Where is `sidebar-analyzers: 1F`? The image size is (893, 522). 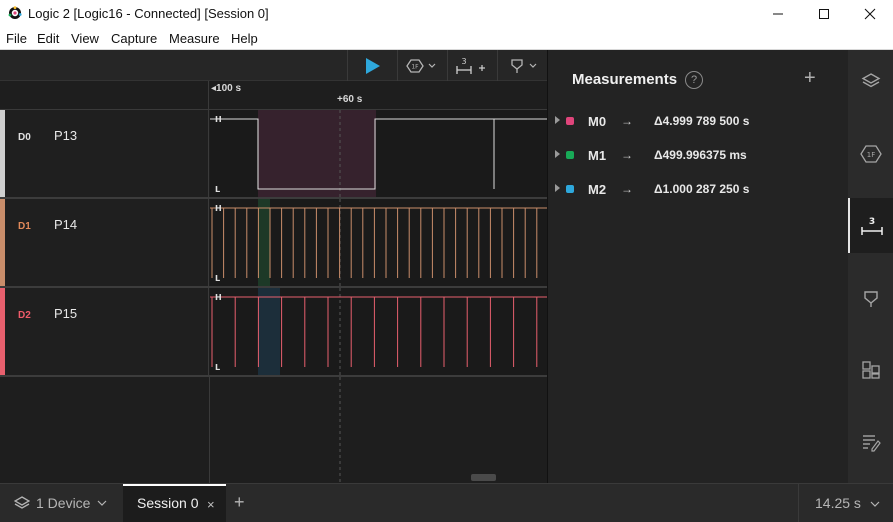
sidebar-analyzers: 1F is located at coordinates (870, 153).